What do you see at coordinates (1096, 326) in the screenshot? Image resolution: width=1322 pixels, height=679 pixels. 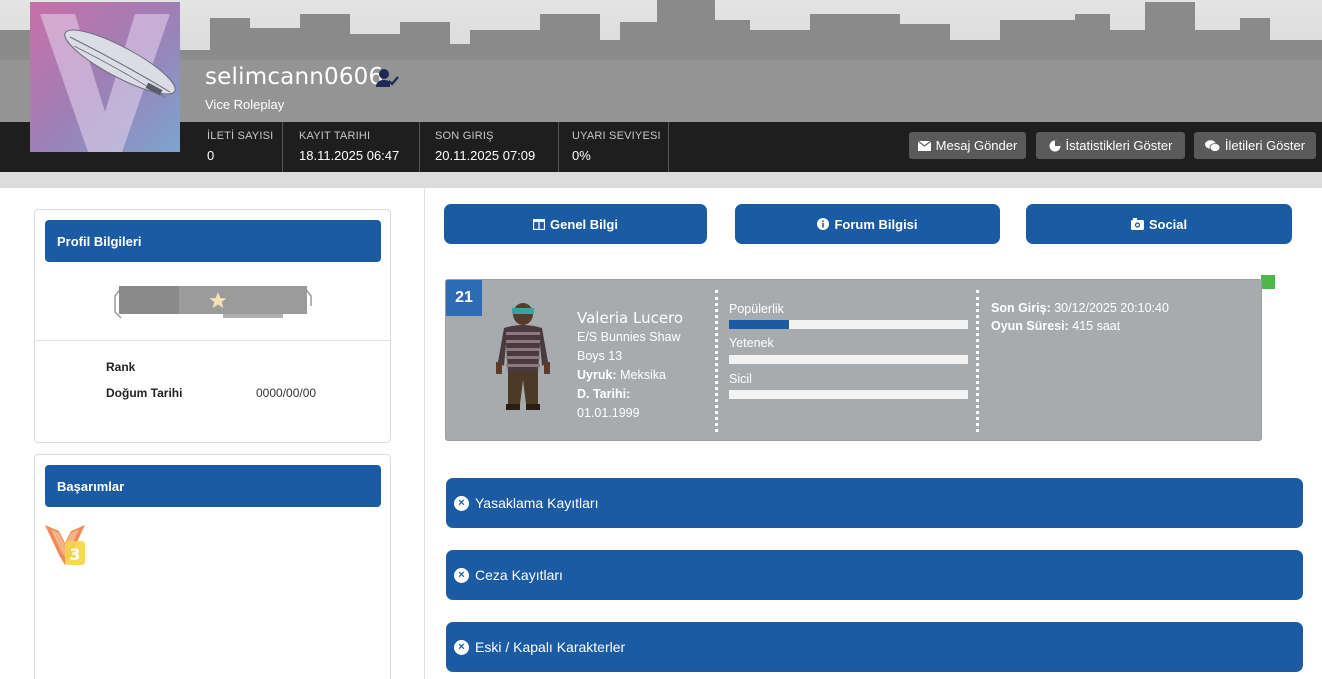 I see `character-play-time-value: 415 saat` at bounding box center [1096, 326].